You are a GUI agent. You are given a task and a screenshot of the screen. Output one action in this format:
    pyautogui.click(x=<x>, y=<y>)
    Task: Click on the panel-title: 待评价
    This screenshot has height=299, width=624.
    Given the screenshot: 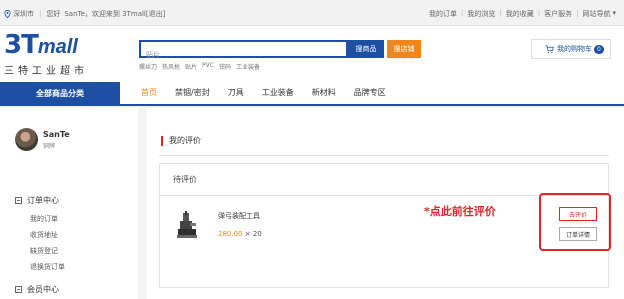 What is the action you would take?
    pyautogui.click(x=384, y=180)
    